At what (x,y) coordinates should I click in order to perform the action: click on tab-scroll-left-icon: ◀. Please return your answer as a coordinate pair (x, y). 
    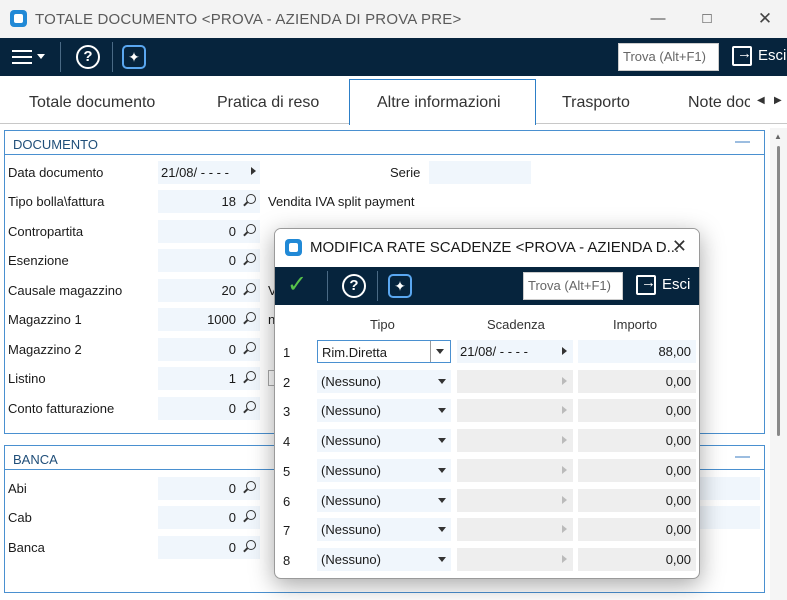
    Looking at the image, I should click on (761, 100).